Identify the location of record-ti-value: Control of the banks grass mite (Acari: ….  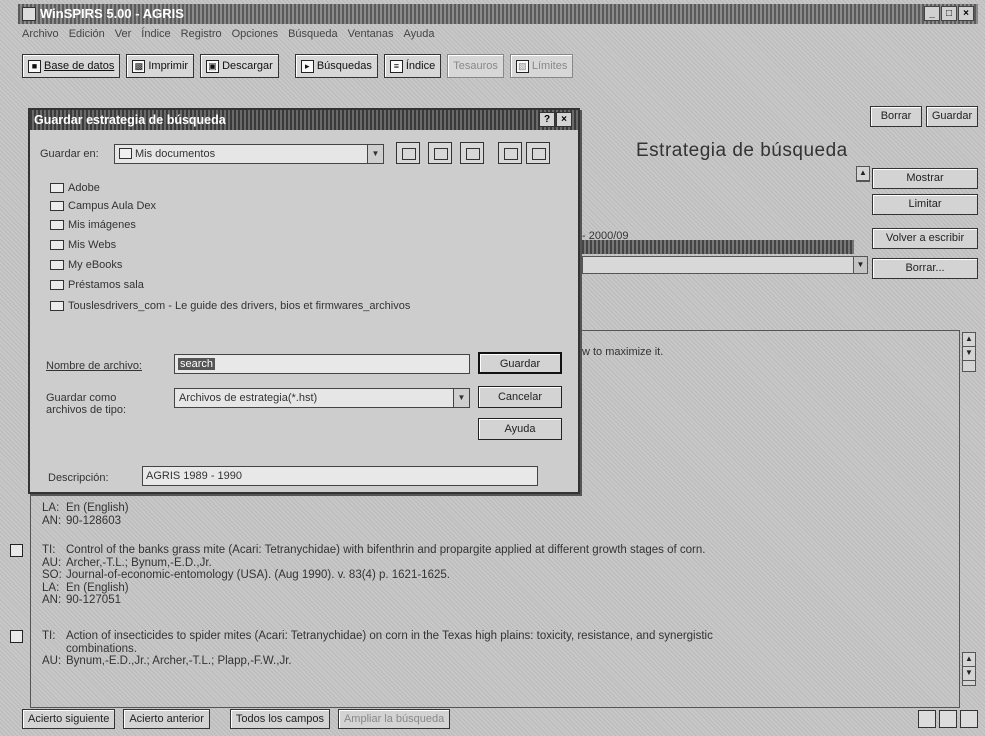
(386, 550).